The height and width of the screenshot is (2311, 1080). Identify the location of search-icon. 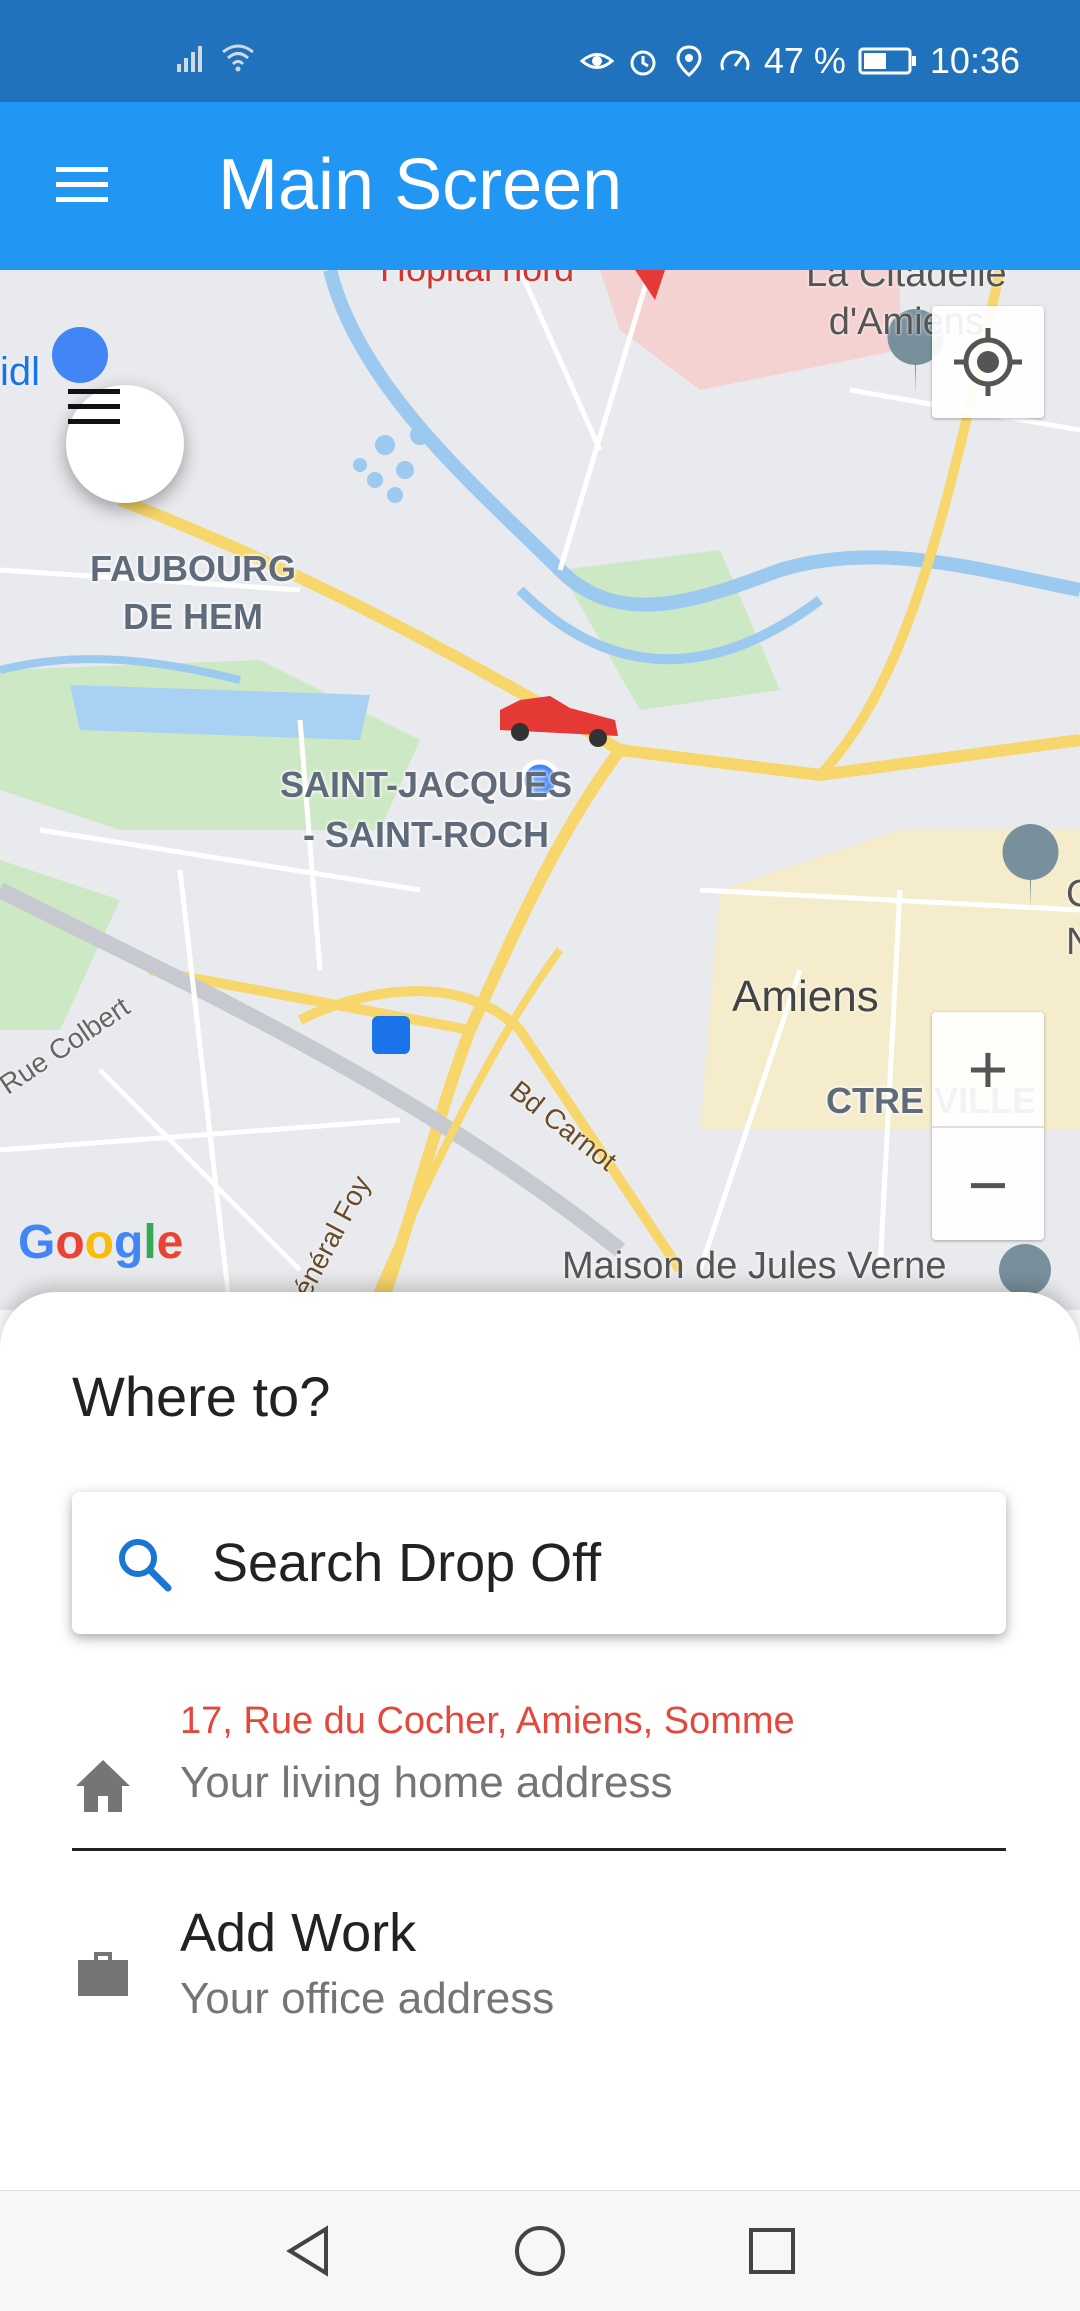
(145, 1565).